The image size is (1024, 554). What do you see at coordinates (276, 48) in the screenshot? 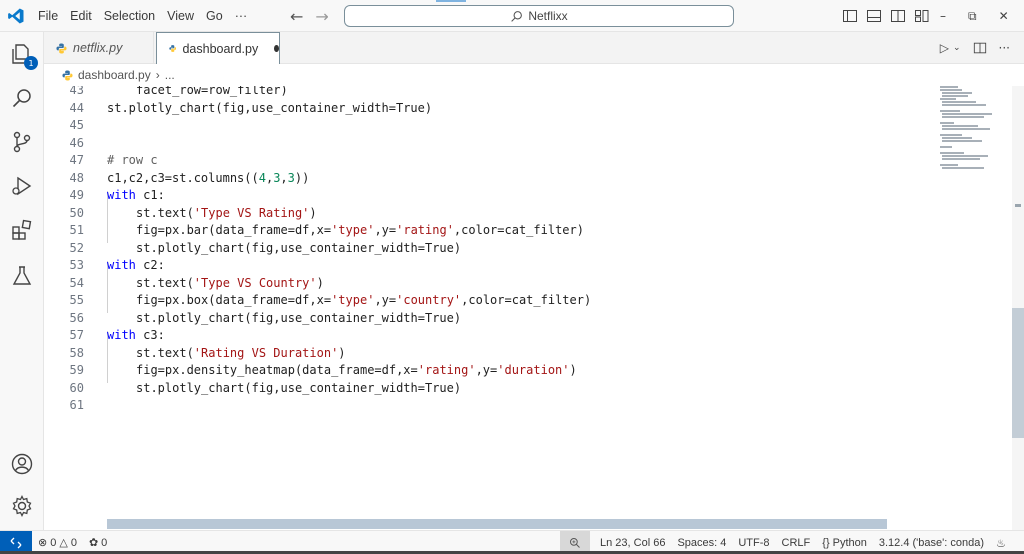
I see `unsaved-dot-icon` at bounding box center [276, 48].